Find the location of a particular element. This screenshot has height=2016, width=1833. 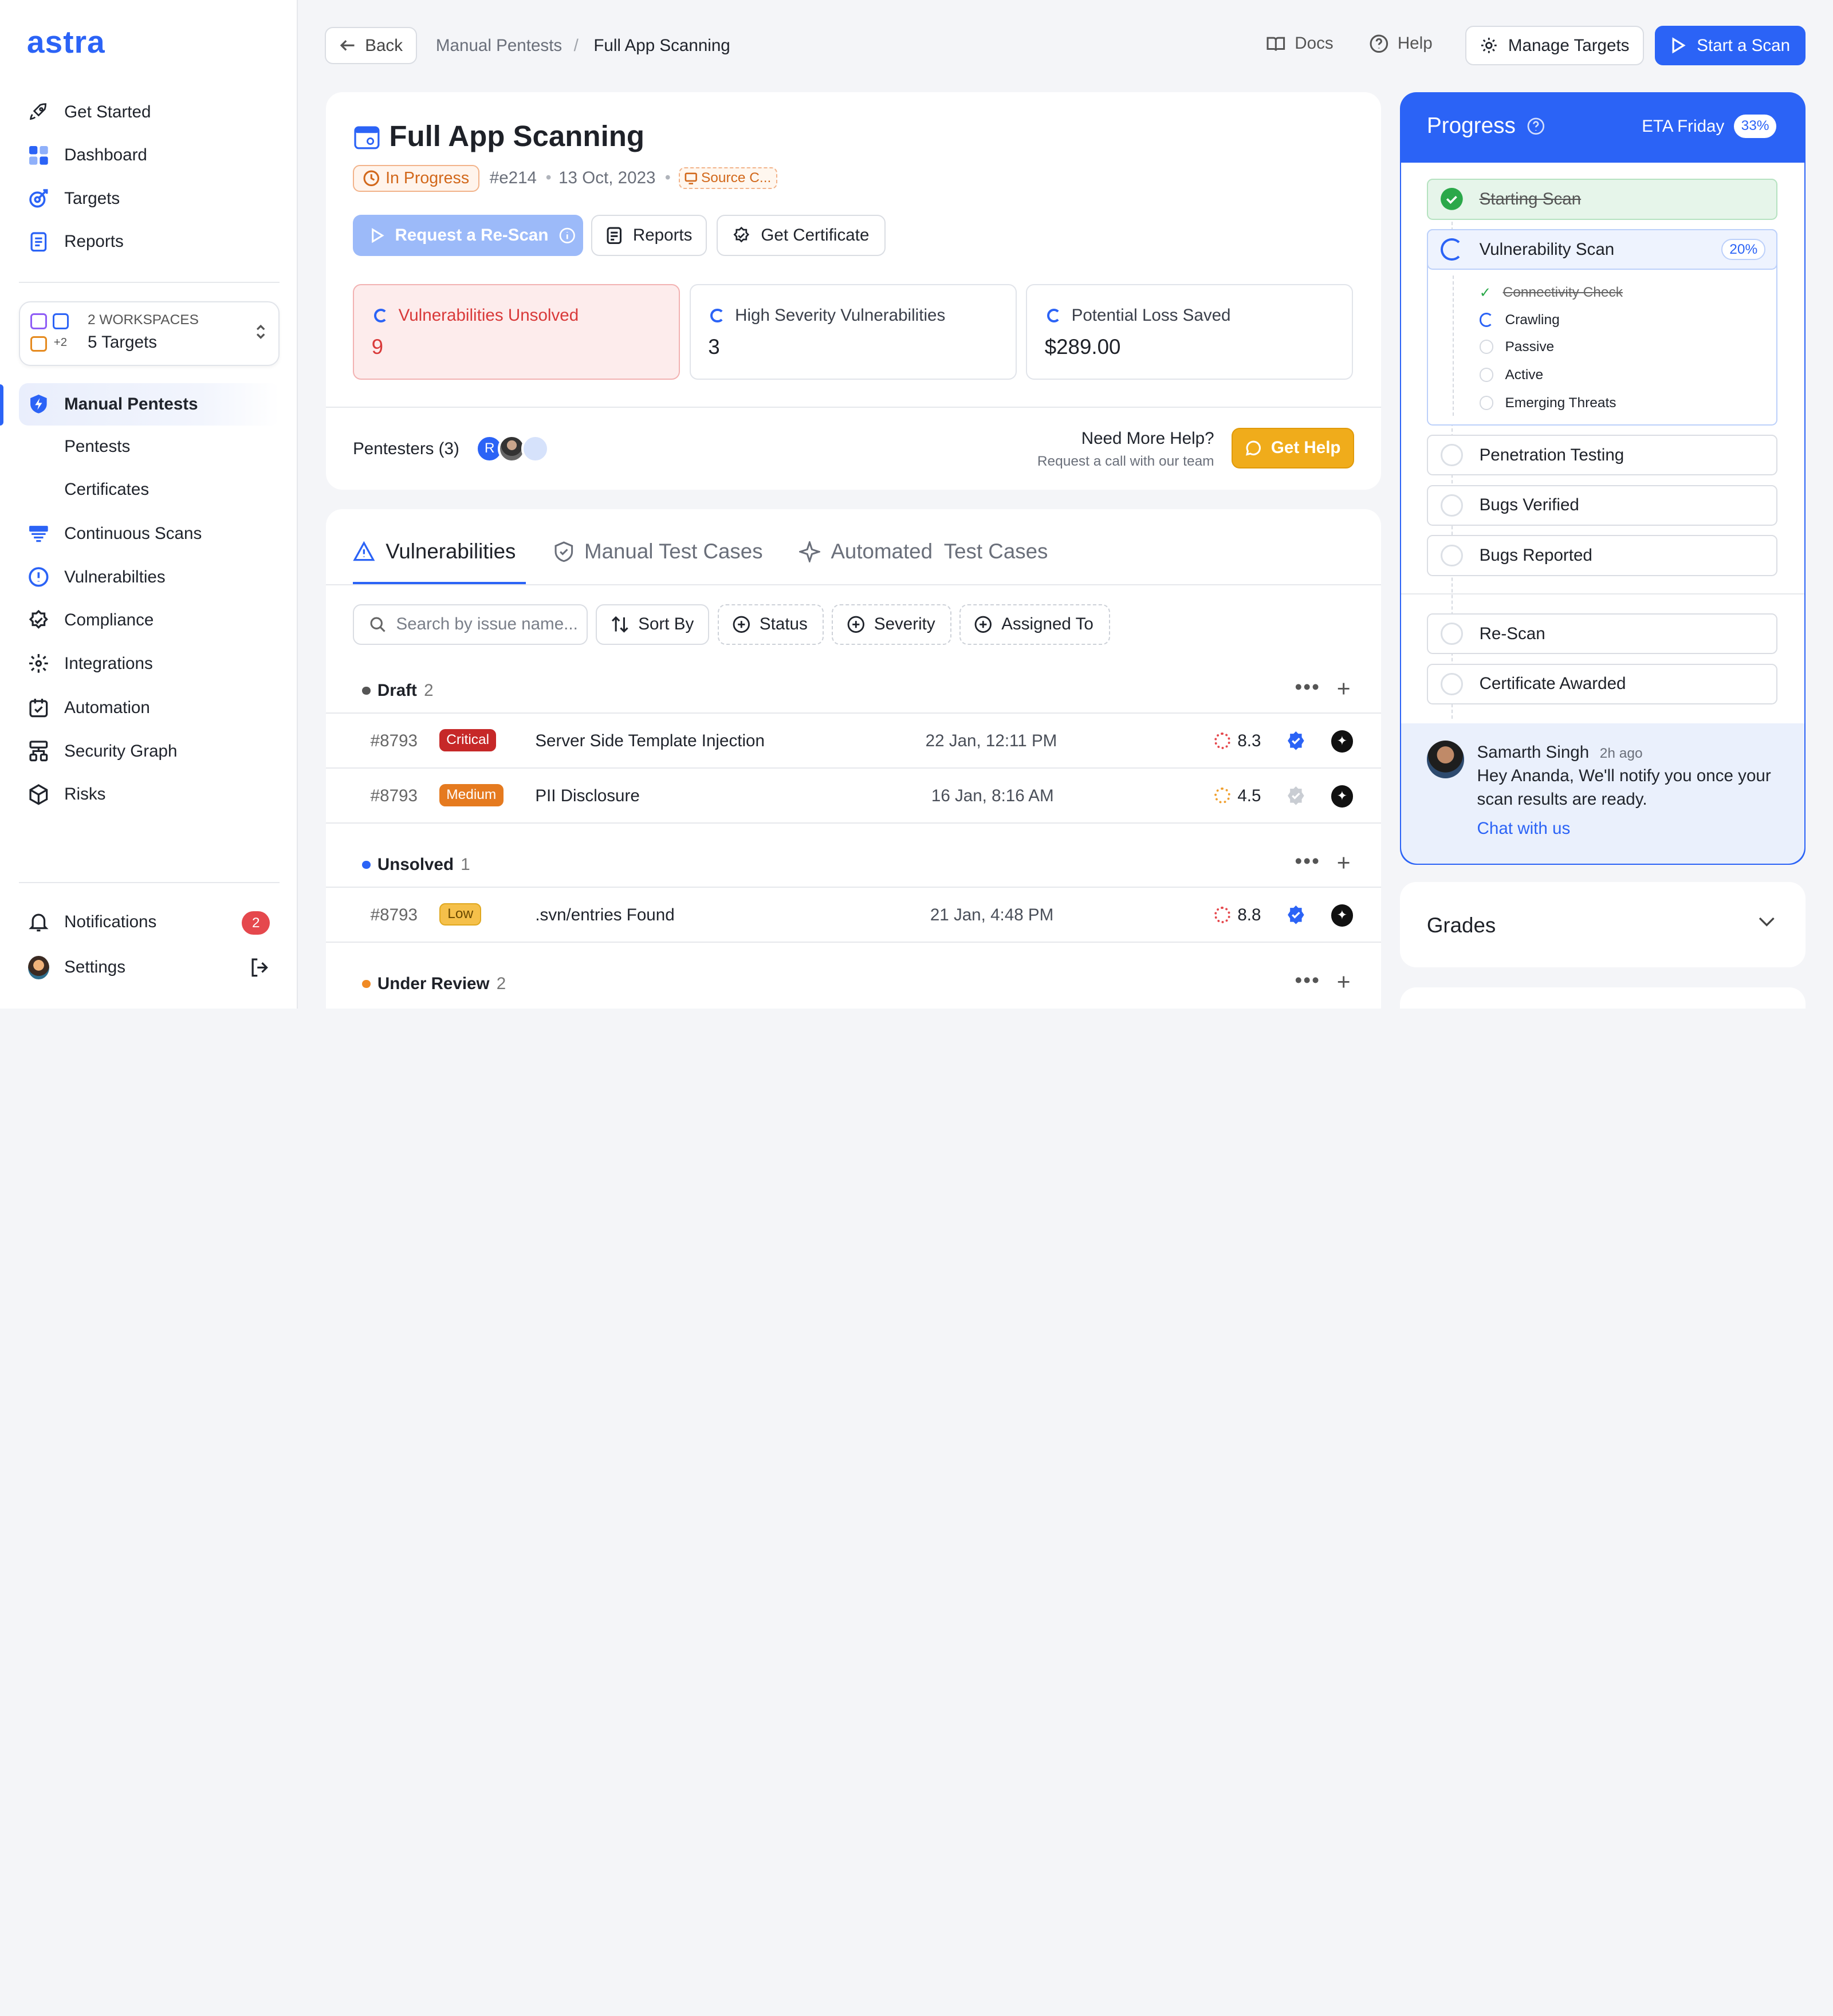

step-starting-scan: Starting Scan is located at coordinates (1601, 199).